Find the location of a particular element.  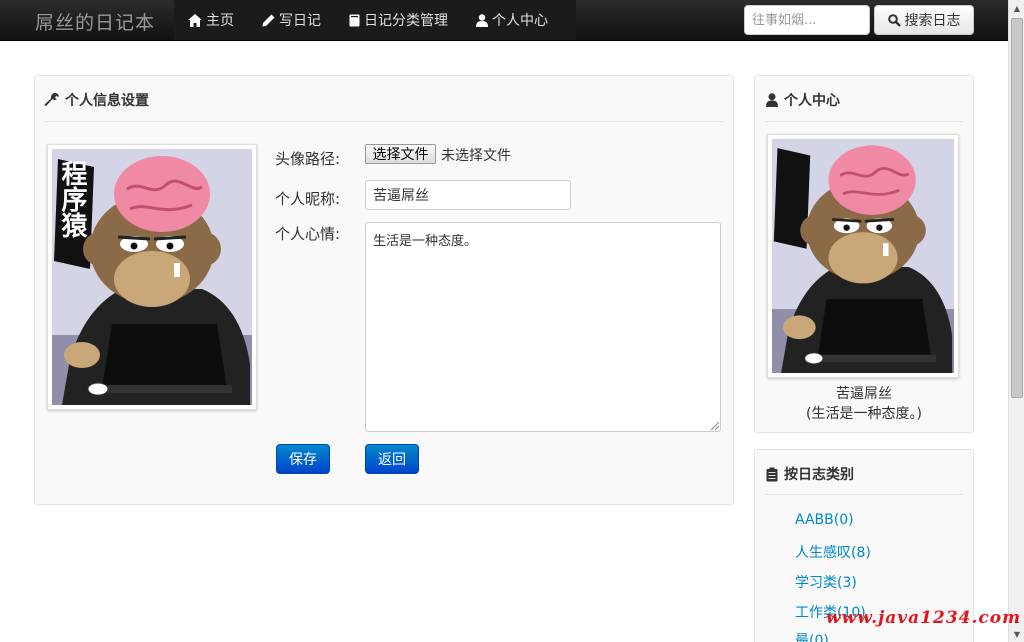

nav-item-home: 主页 is located at coordinates (211, 20).